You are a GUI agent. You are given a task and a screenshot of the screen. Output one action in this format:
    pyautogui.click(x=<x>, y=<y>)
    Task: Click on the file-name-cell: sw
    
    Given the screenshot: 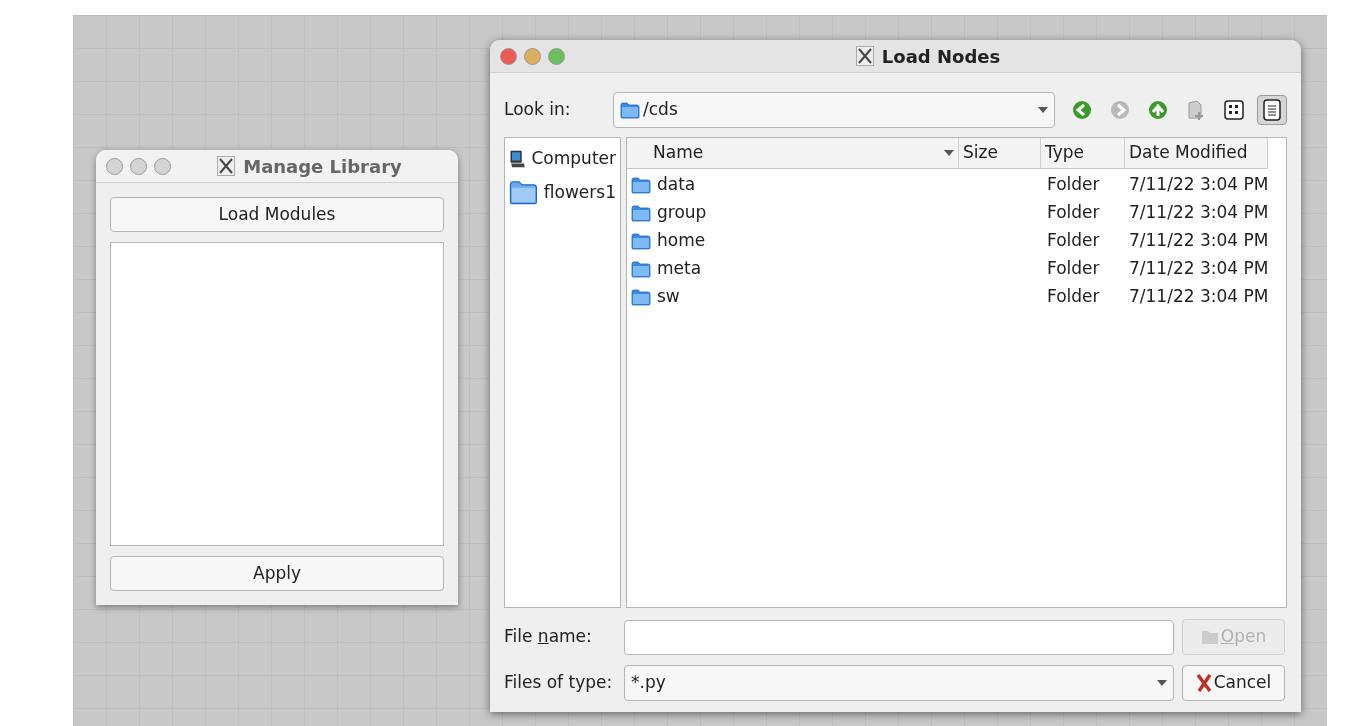 What is the action you would take?
    pyautogui.click(x=668, y=297)
    